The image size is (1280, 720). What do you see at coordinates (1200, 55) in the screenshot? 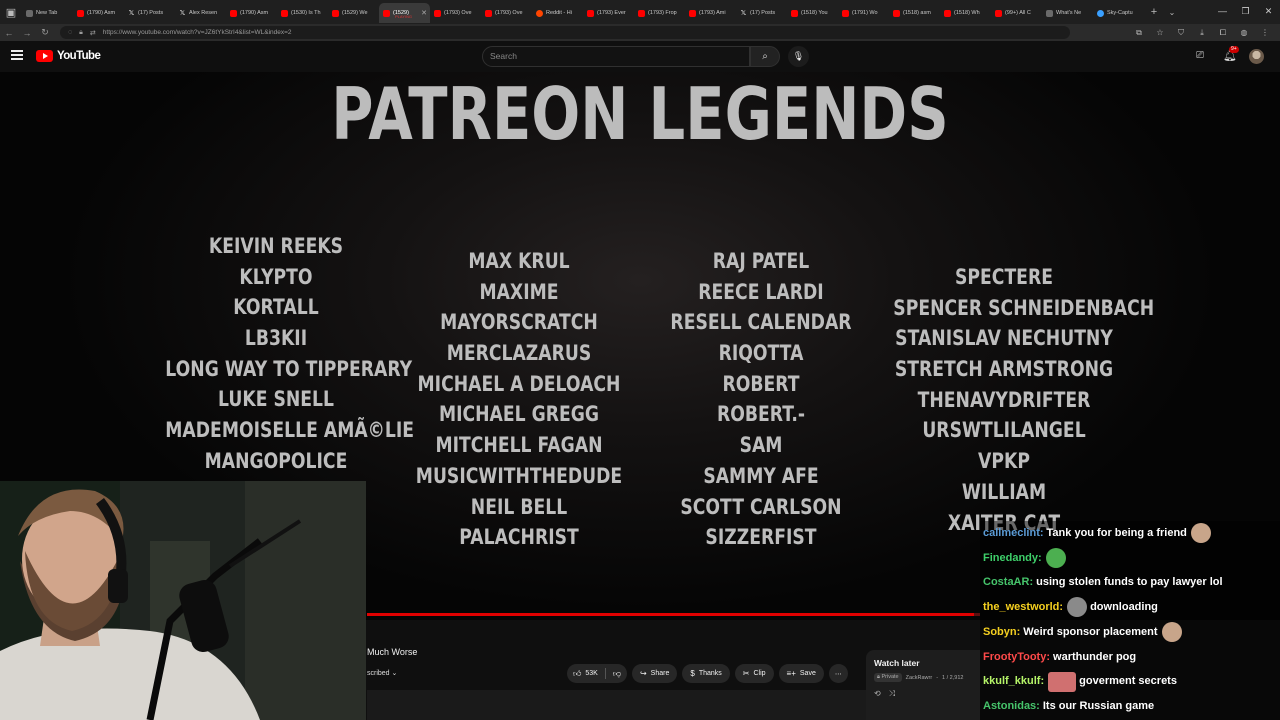
I see `create-button: ⎚` at bounding box center [1200, 55].